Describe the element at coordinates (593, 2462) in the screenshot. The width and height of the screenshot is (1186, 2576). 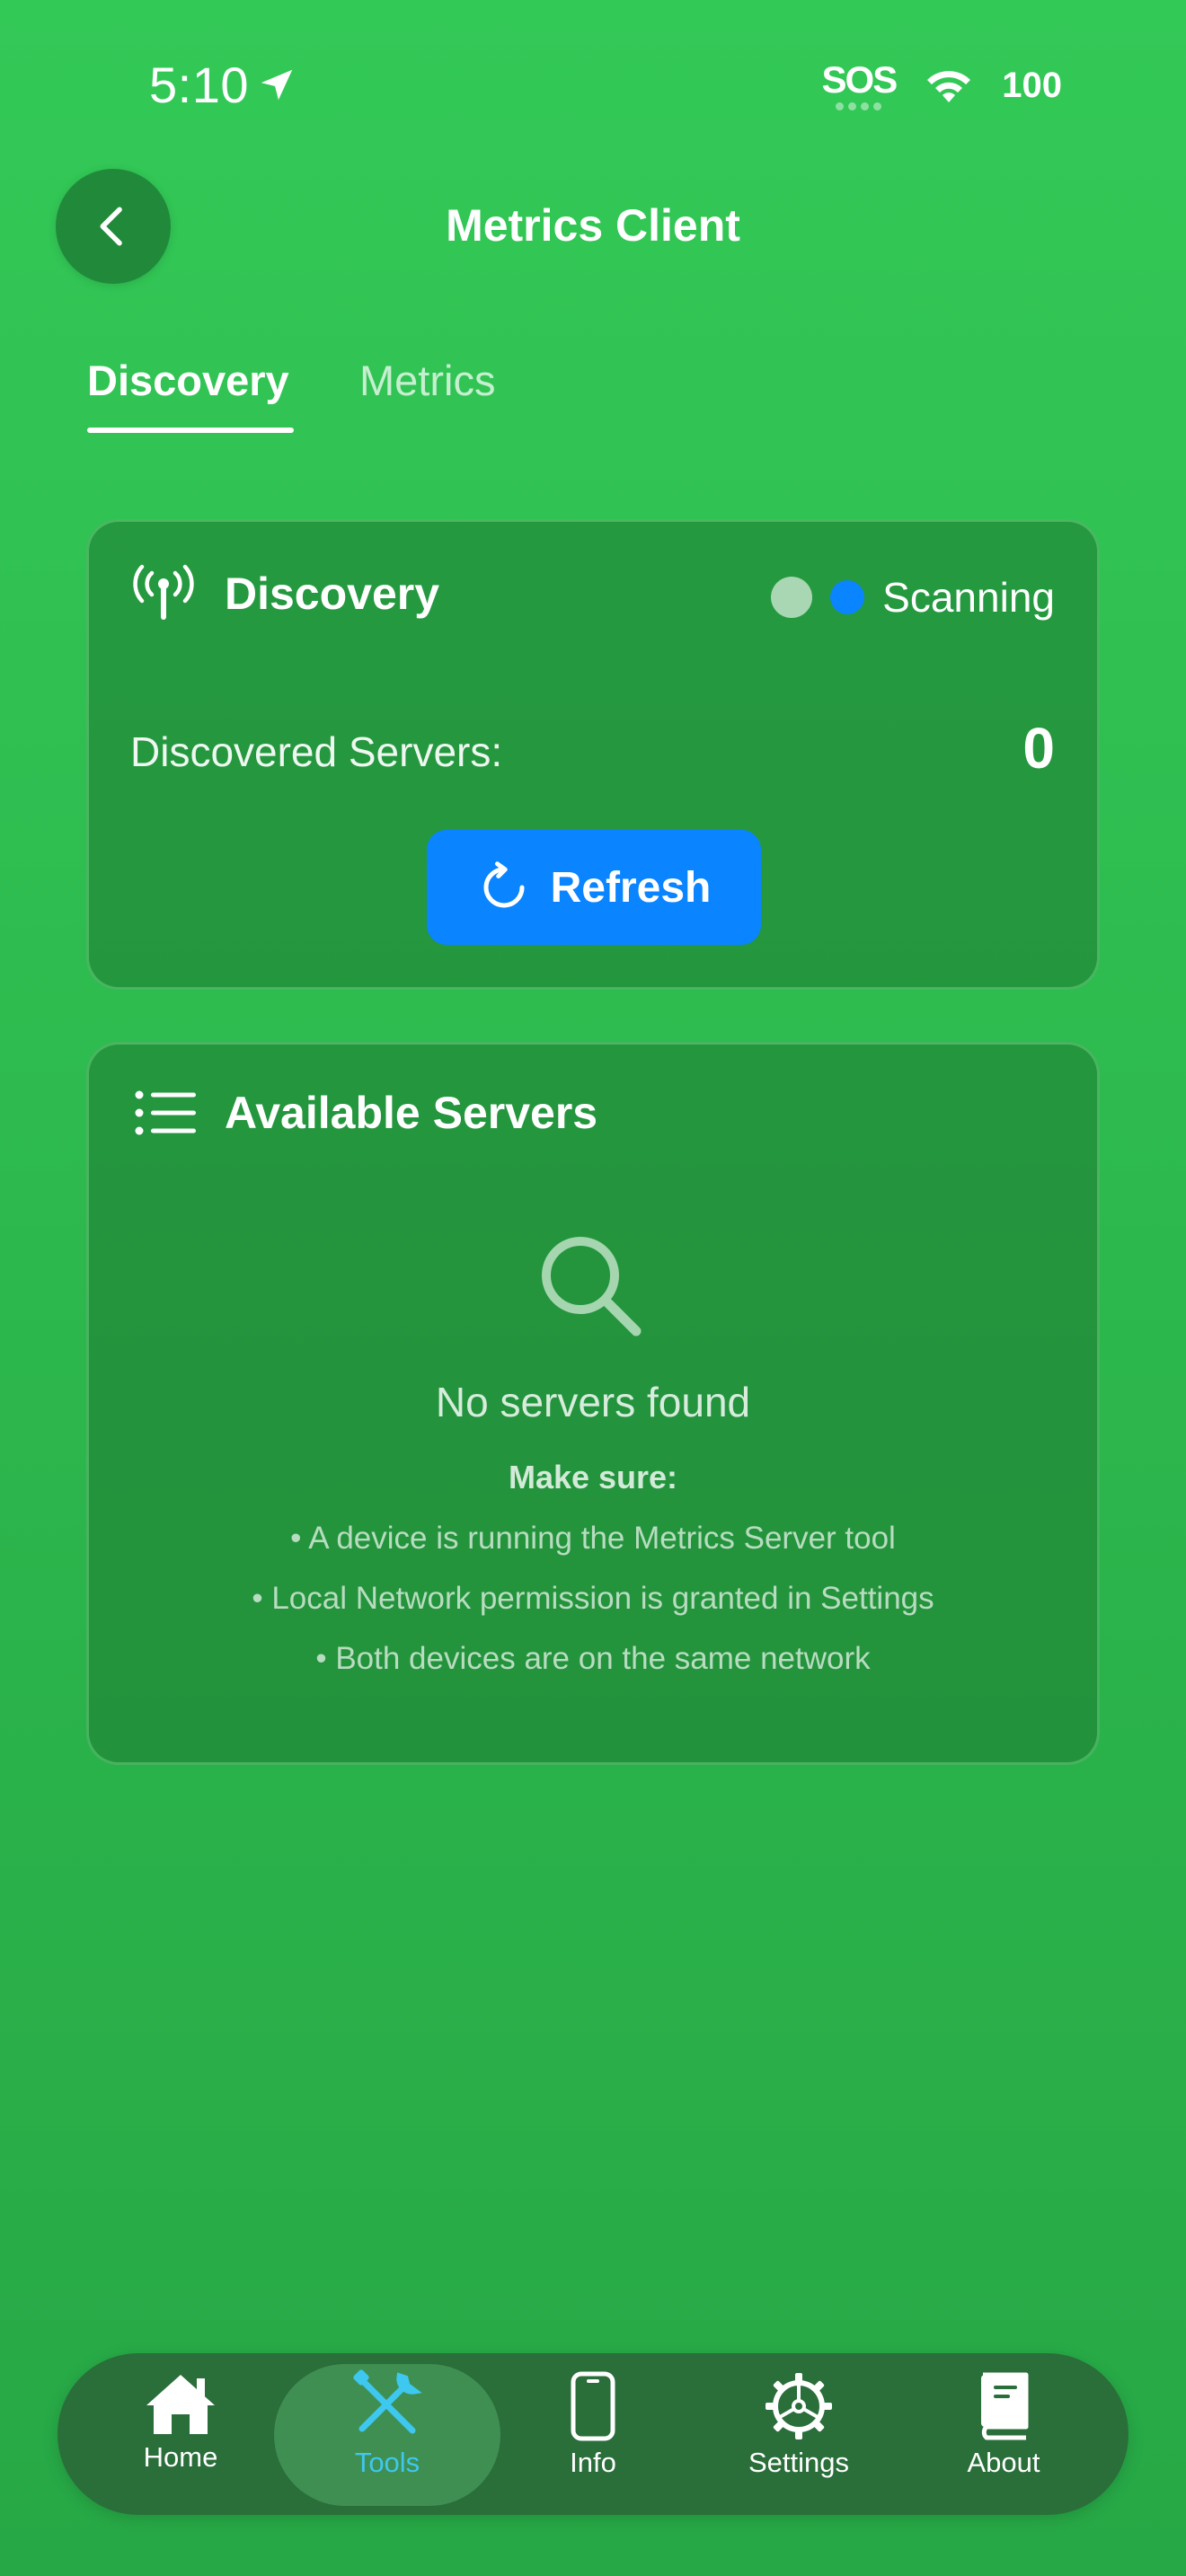
I see `tab-bar-info-label: Info` at that location.